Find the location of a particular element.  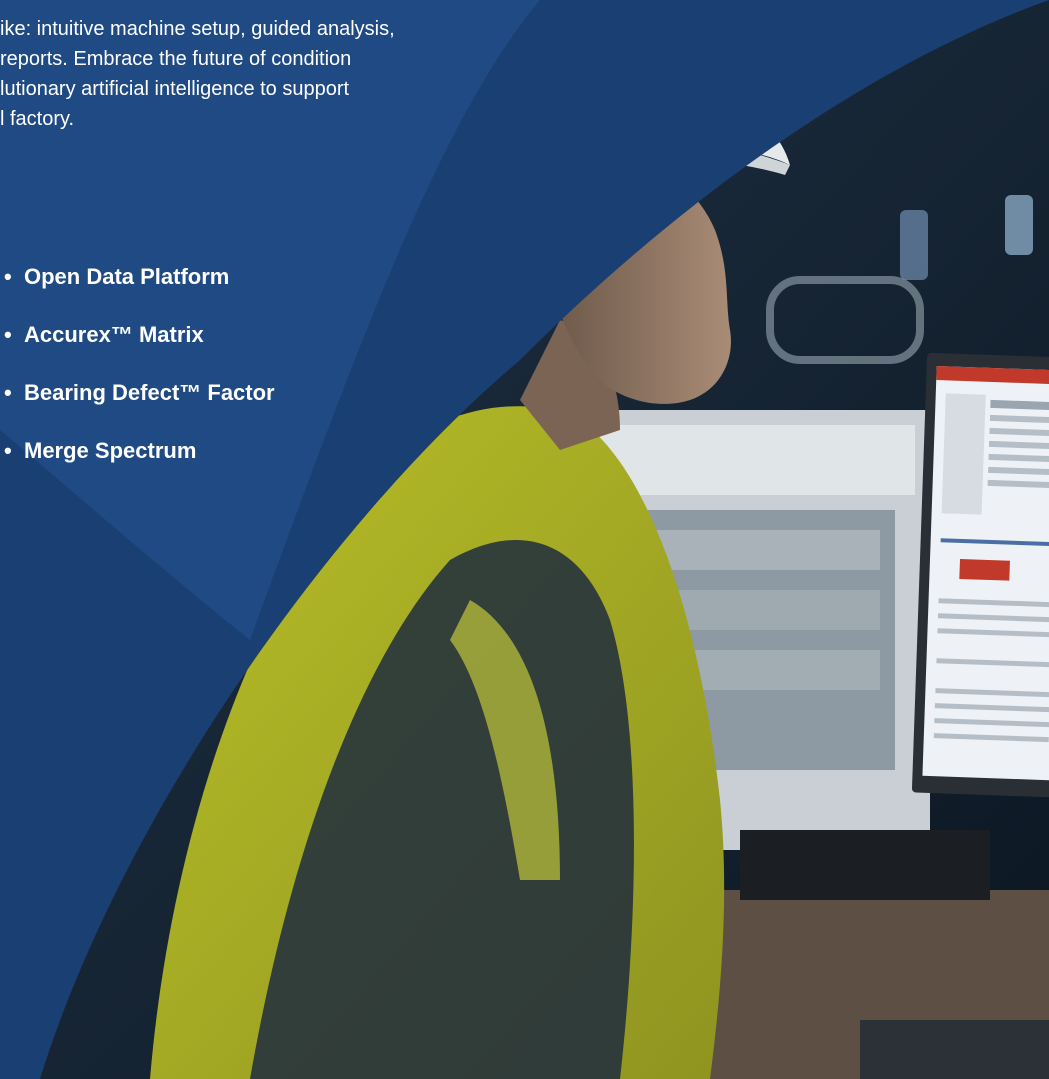

feature-item: • Accurex™ Matrix is located at coordinates (137, 335).